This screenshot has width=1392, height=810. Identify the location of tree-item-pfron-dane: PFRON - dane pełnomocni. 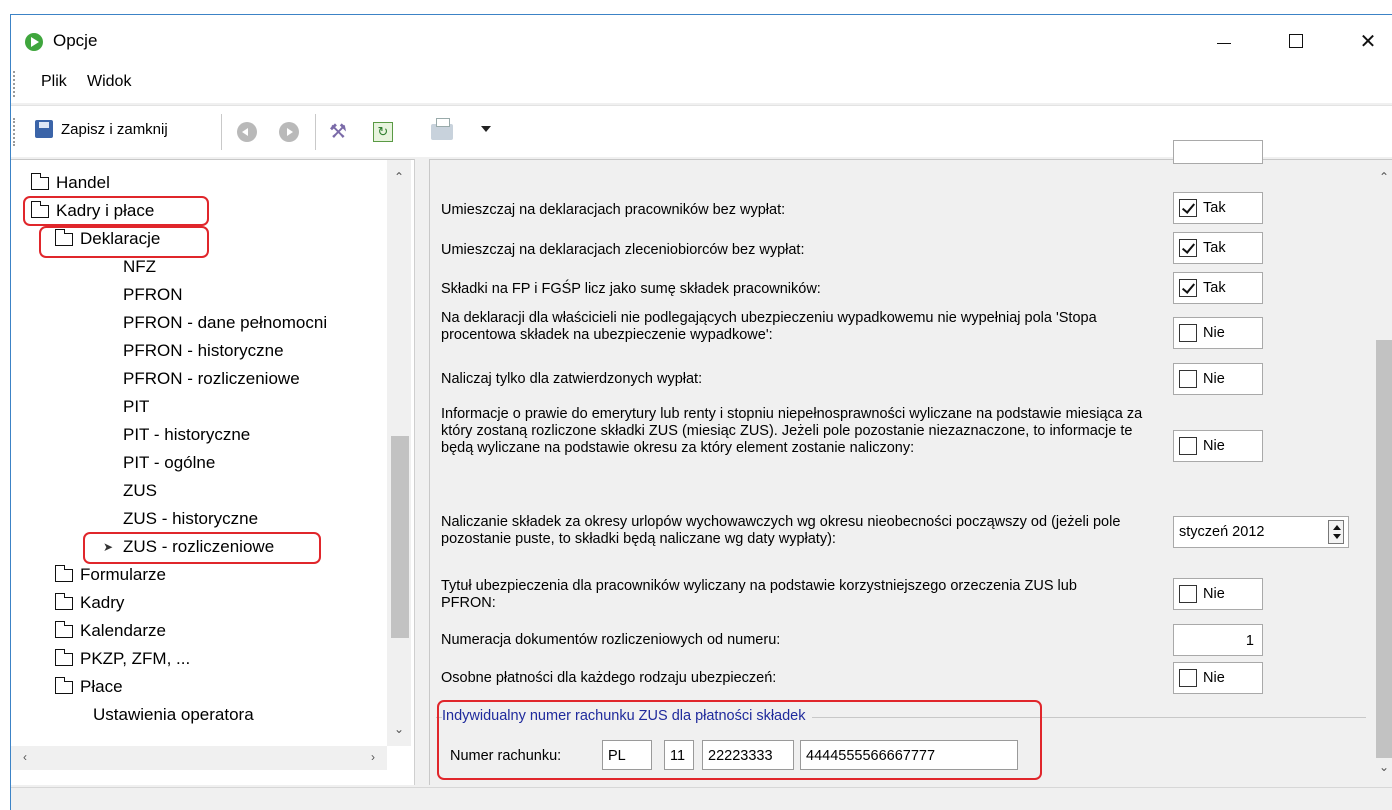
(225, 323).